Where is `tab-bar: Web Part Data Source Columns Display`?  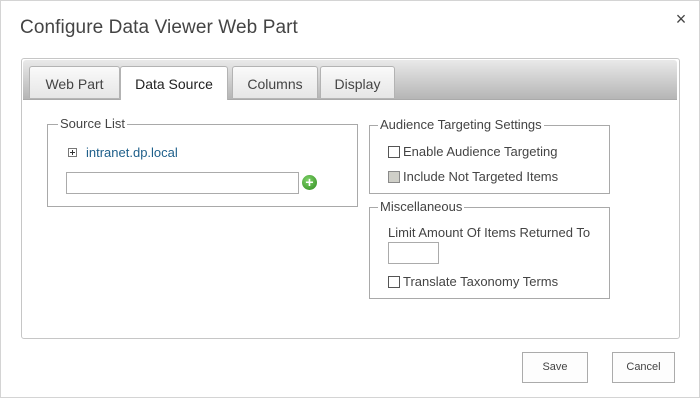 tab-bar: Web Part Data Source Columns Display is located at coordinates (350, 80).